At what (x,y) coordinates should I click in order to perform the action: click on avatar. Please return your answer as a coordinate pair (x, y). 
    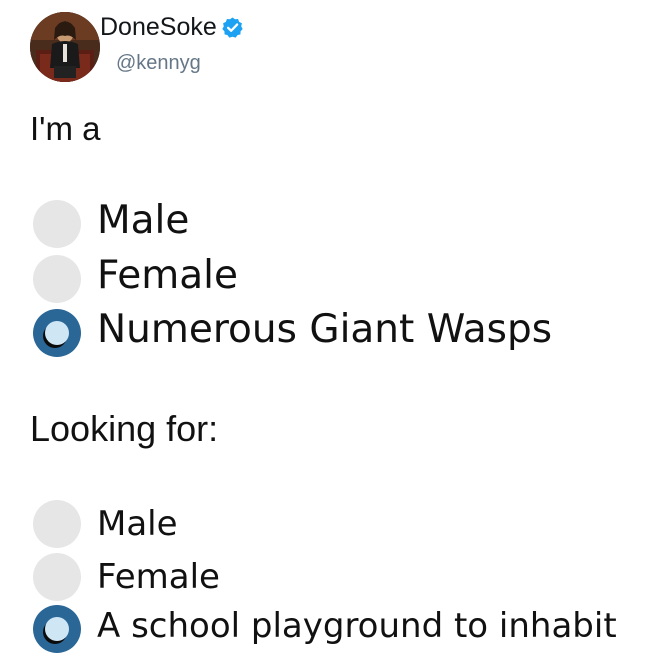
    Looking at the image, I should click on (65, 47).